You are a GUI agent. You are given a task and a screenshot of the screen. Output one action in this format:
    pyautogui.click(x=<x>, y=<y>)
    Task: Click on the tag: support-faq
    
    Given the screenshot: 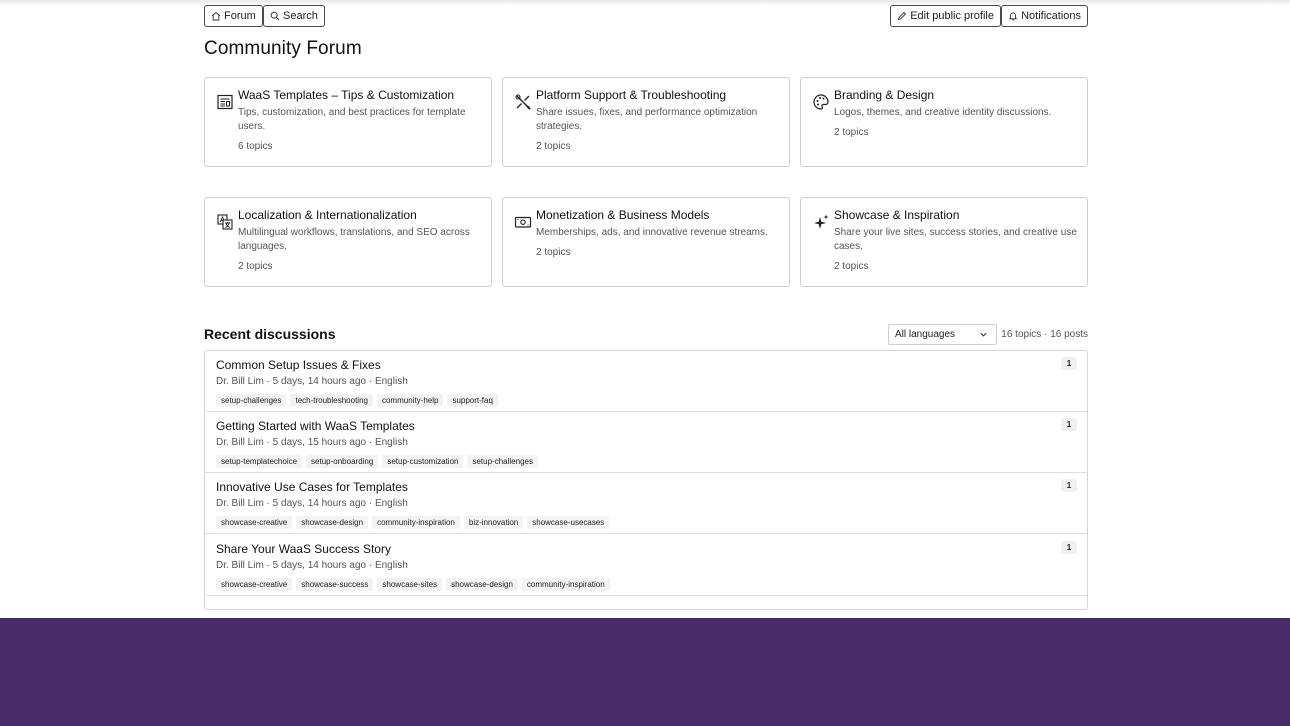 What is the action you would take?
    pyautogui.click(x=472, y=400)
    